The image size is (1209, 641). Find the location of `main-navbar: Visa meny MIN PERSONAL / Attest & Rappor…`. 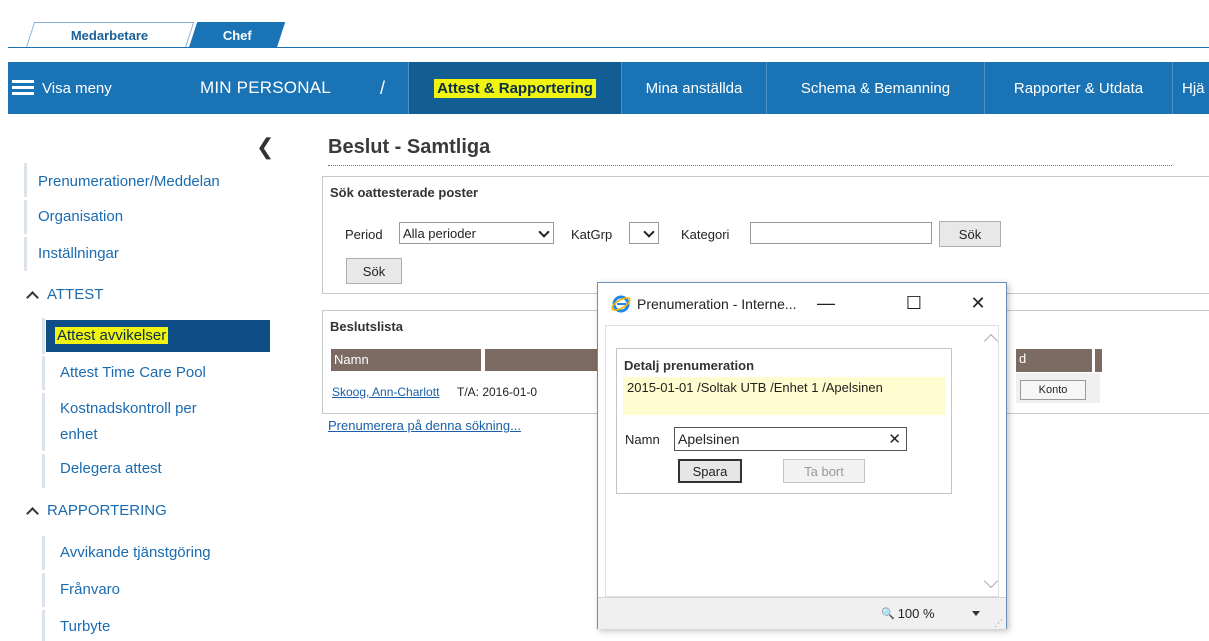

main-navbar: Visa meny MIN PERSONAL / Attest & Rappor… is located at coordinates (608, 88).